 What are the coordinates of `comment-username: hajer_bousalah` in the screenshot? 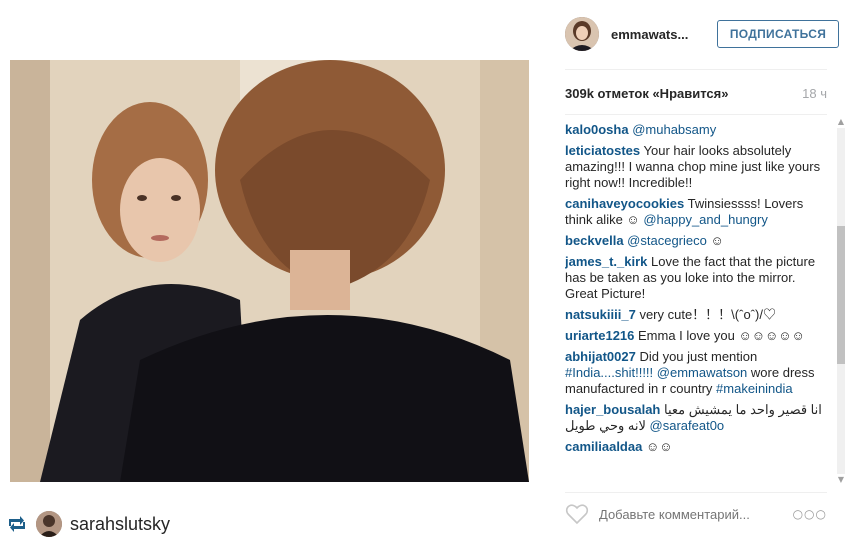 It's located at (612, 409).